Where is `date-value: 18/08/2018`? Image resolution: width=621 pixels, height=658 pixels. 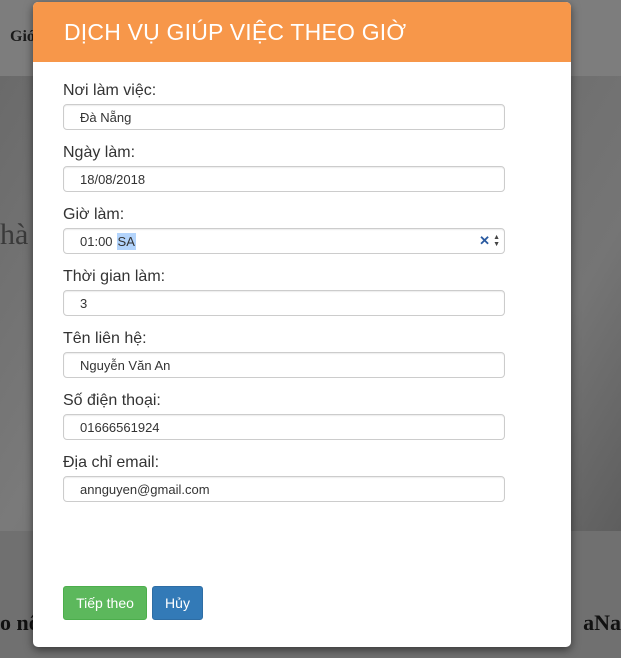 date-value: 18/08/2018 is located at coordinates (113, 179).